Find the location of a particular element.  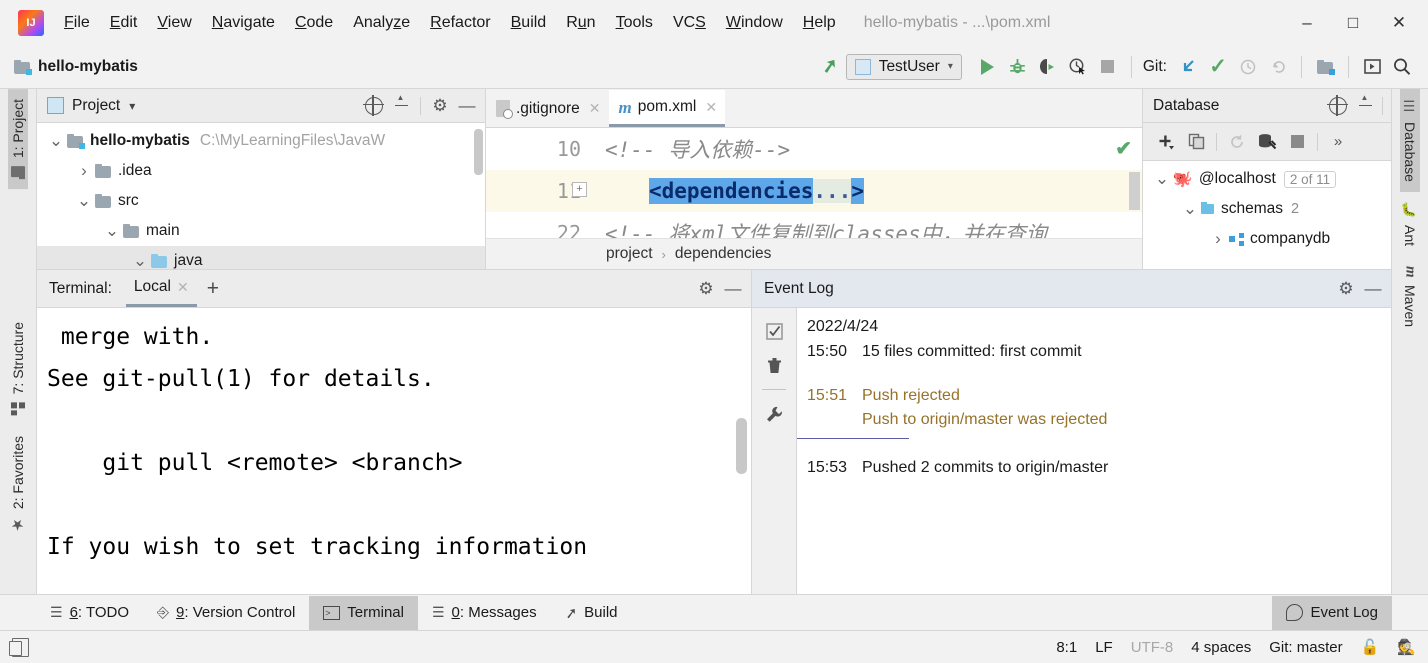

file-encoding: UTF-8 is located at coordinates (1152, 647).